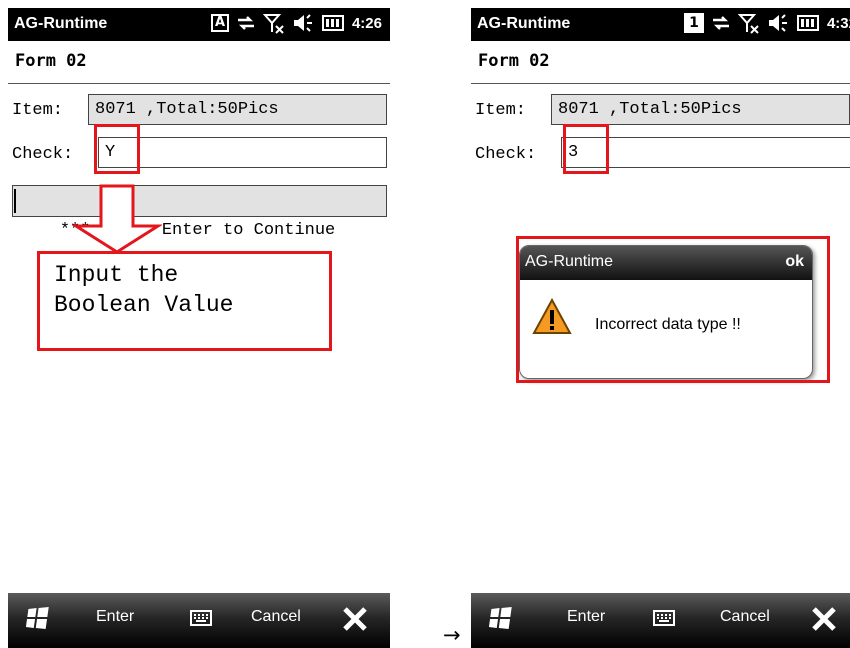 The image size is (850, 648). What do you see at coordinates (117, 219) in the screenshot?
I see `down-arrow-annotation` at bounding box center [117, 219].